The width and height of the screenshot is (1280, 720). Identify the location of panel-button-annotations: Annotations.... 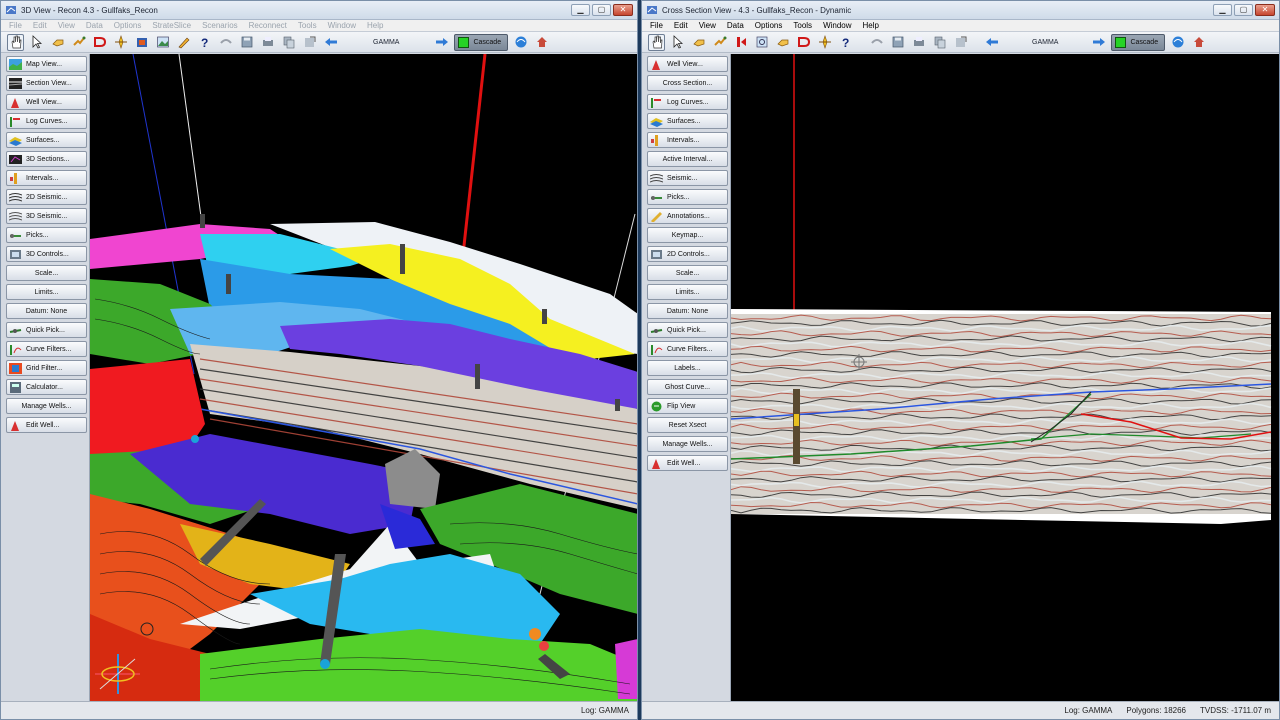
(687, 216).